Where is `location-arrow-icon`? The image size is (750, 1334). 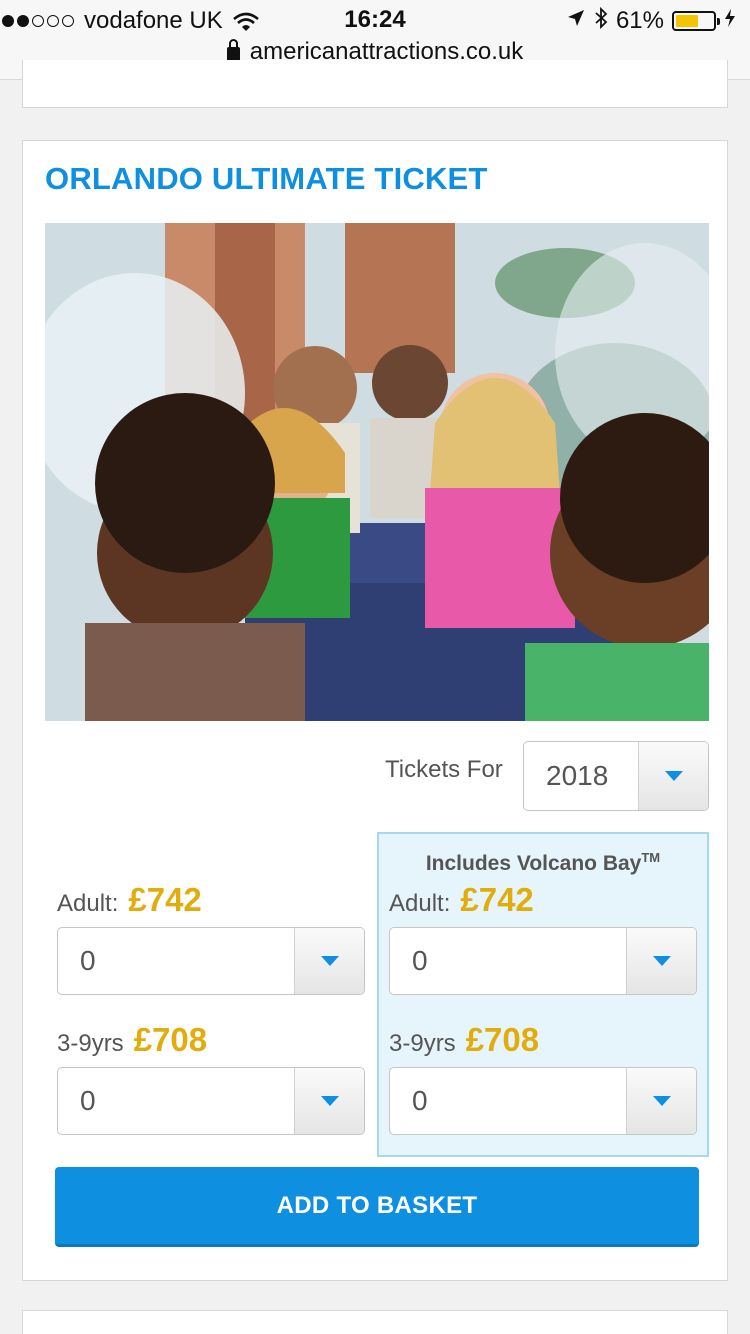
location-arrow-icon is located at coordinates (576, 21).